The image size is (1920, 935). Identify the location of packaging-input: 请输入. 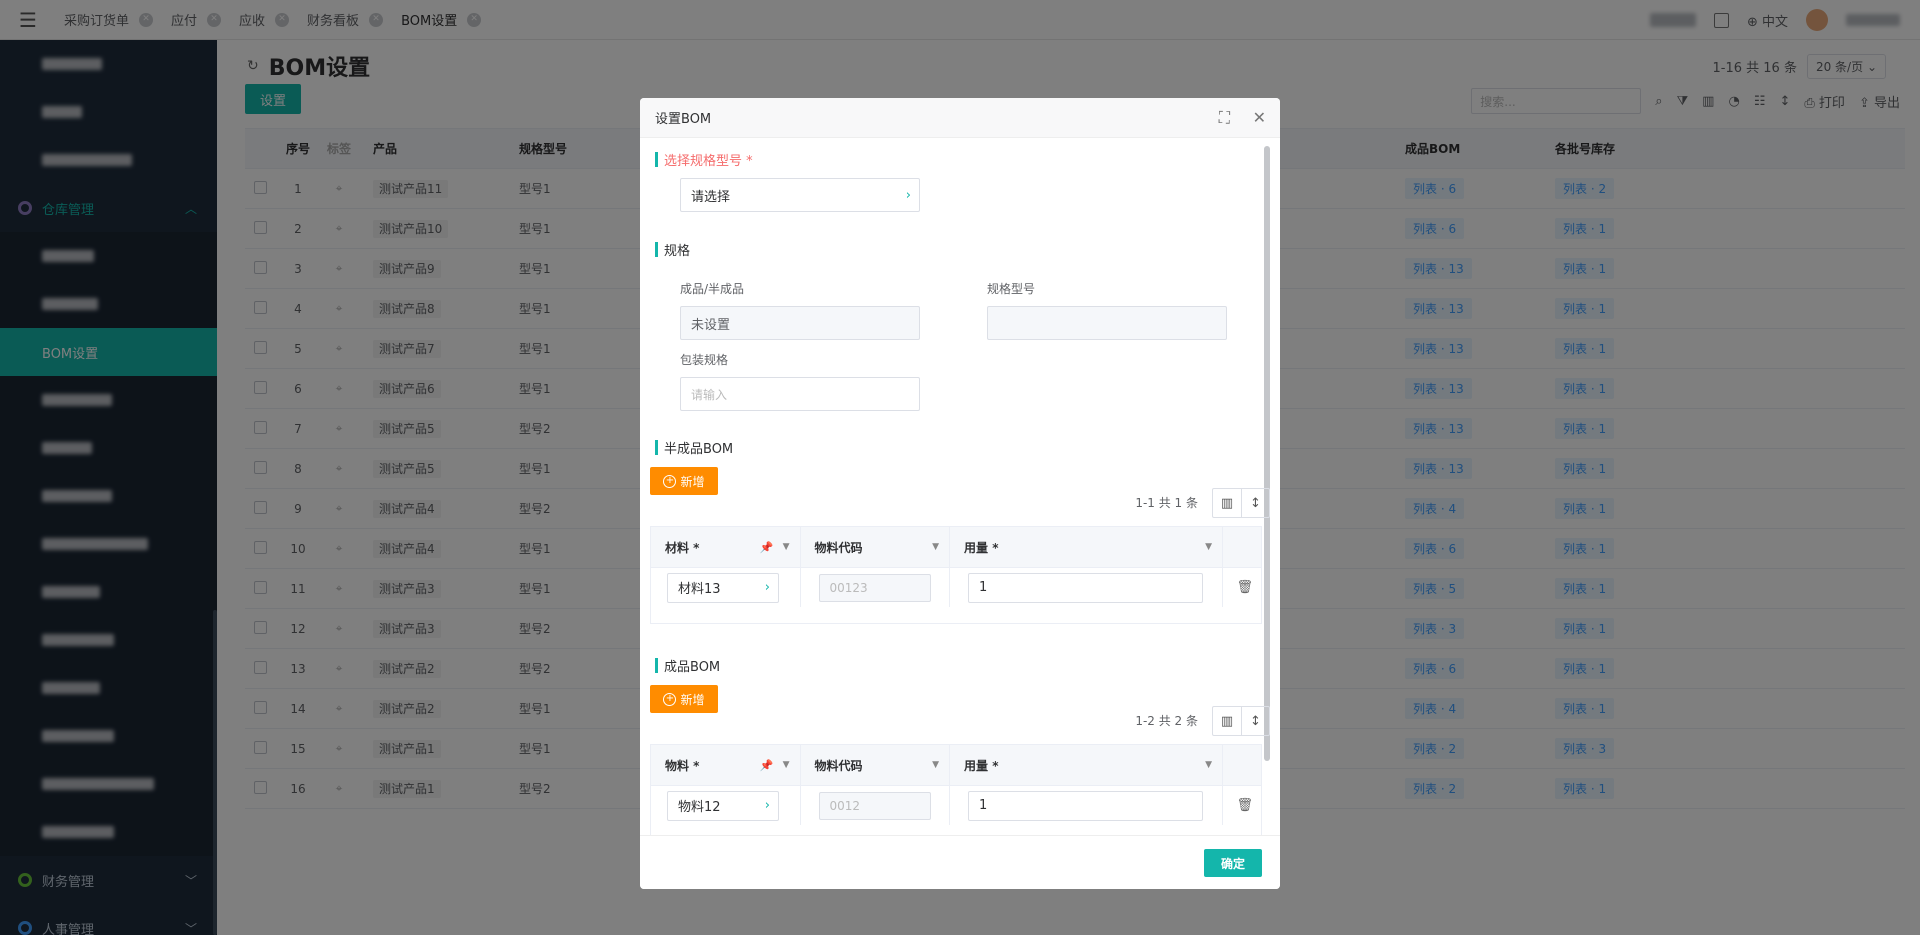
(800, 394).